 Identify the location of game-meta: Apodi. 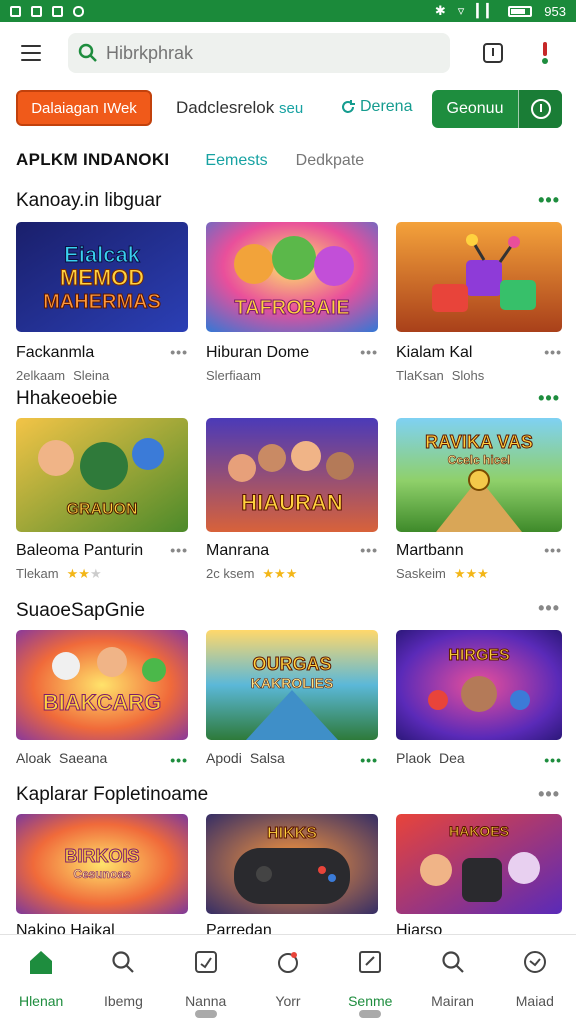
(224, 758).